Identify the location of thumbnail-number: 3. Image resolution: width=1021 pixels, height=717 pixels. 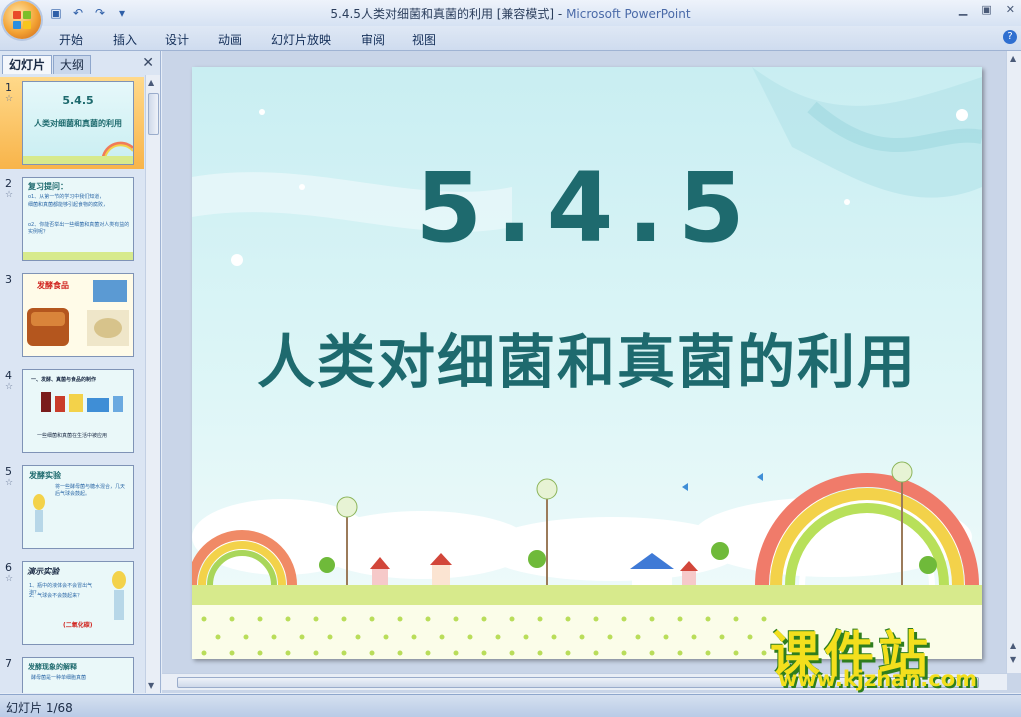
(8, 279).